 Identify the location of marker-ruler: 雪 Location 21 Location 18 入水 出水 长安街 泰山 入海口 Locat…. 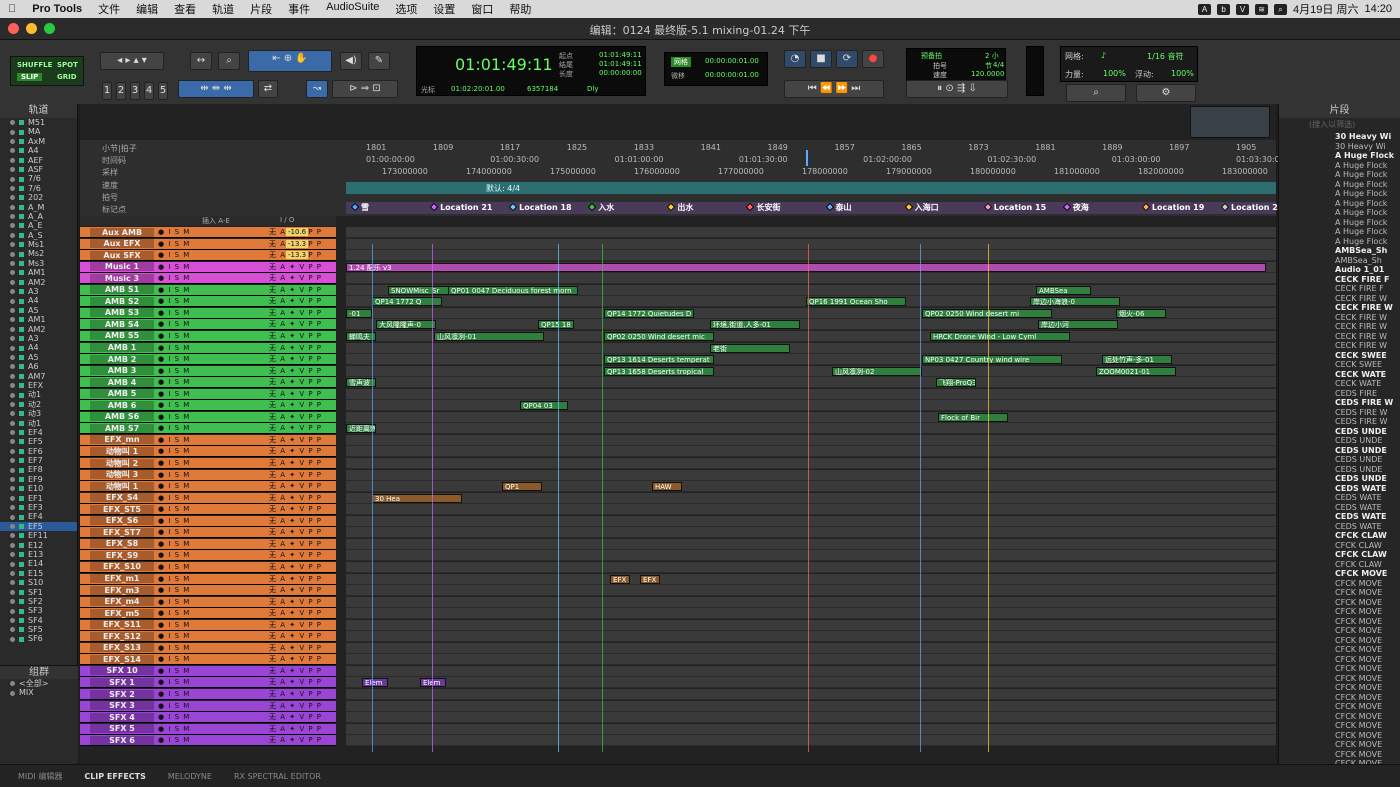
(814, 208).